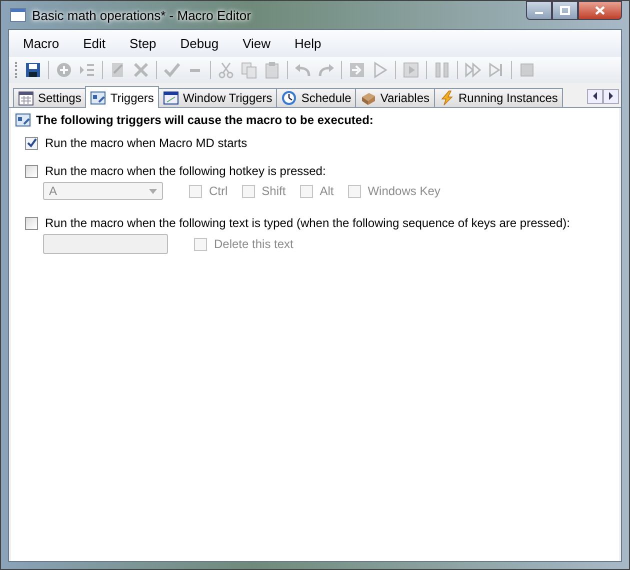  Describe the element at coordinates (308, 43) in the screenshot. I see `menu-item: Help` at that location.